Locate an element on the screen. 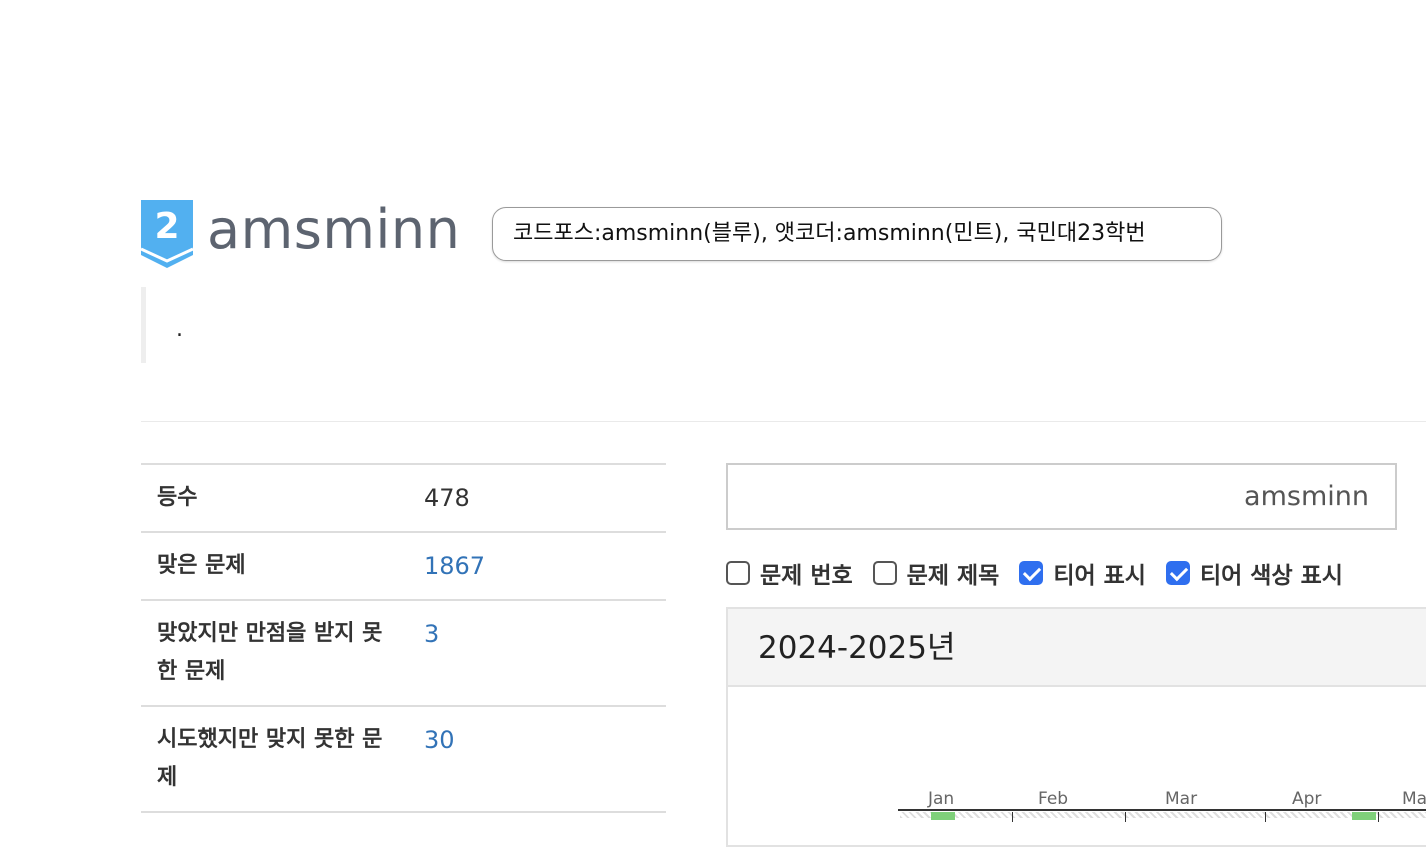  option-tier-color: 티어 색상 표시 is located at coordinates (1254, 573).